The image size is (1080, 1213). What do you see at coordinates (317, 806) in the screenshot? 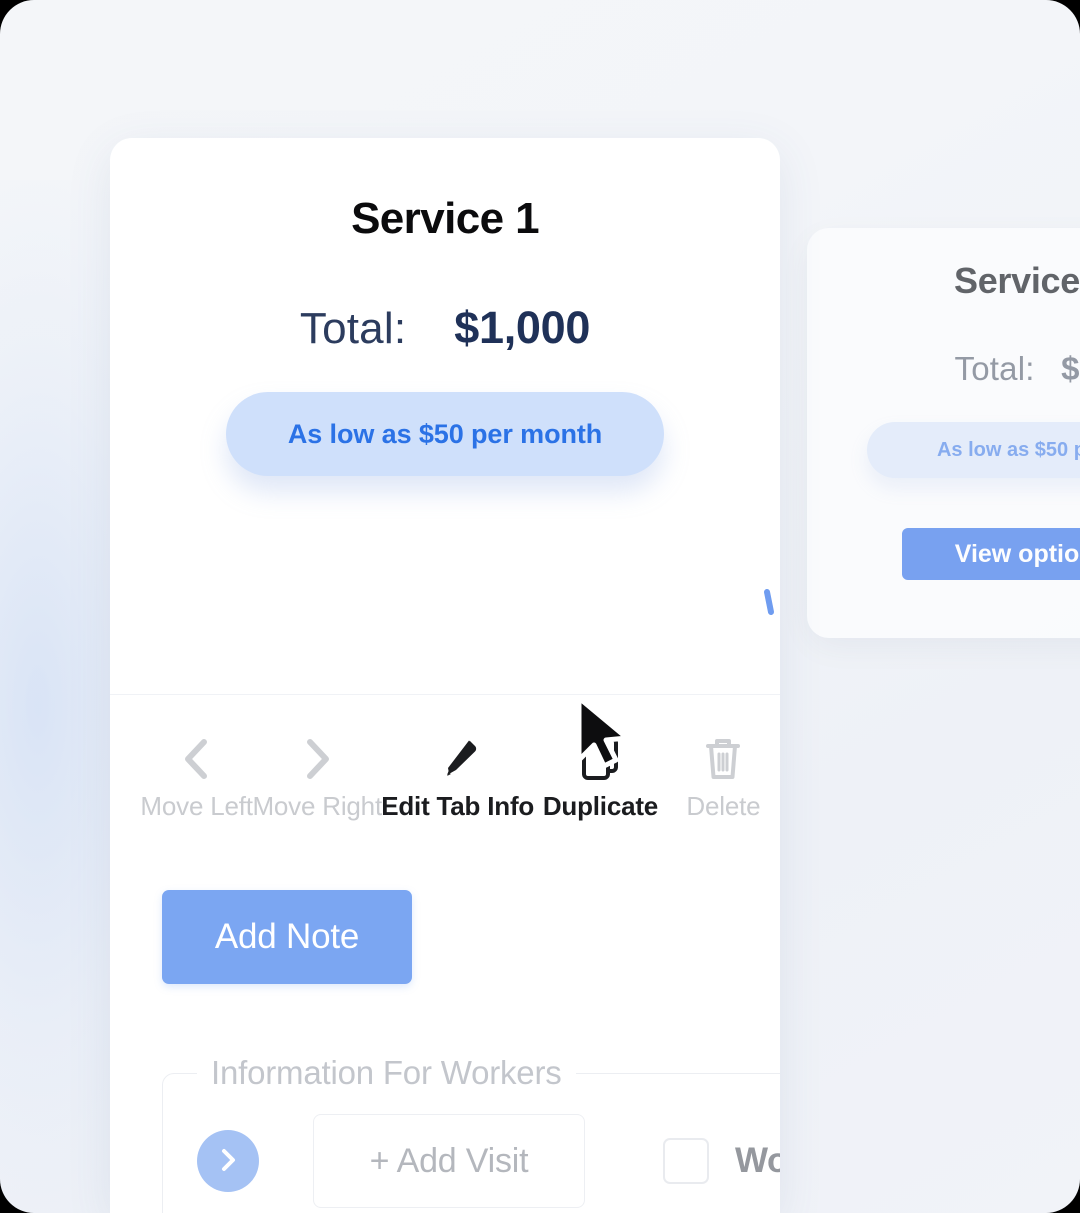
I see `move-right-label: Move Right` at bounding box center [317, 806].